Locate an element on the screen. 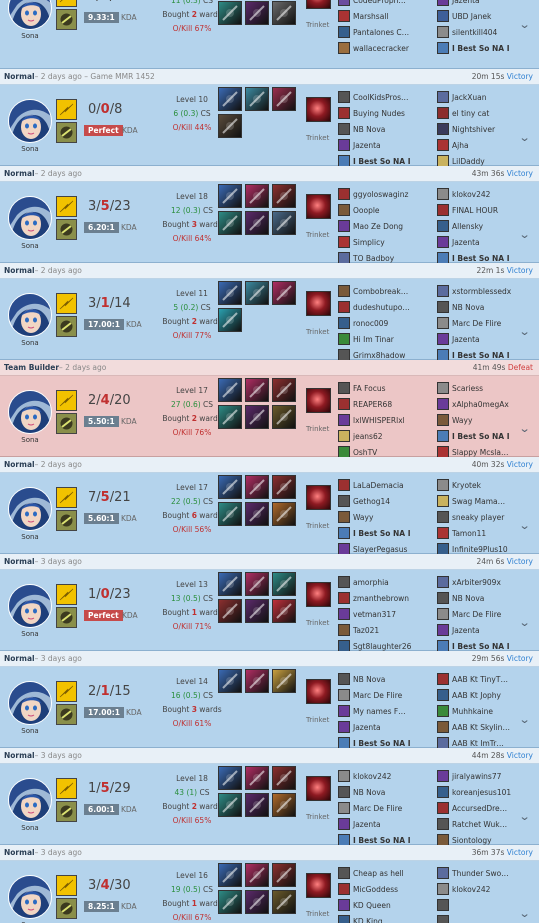 The width and height of the screenshot is (539, 923). player-row: xArbiter909x is located at coordinates (487, 582).